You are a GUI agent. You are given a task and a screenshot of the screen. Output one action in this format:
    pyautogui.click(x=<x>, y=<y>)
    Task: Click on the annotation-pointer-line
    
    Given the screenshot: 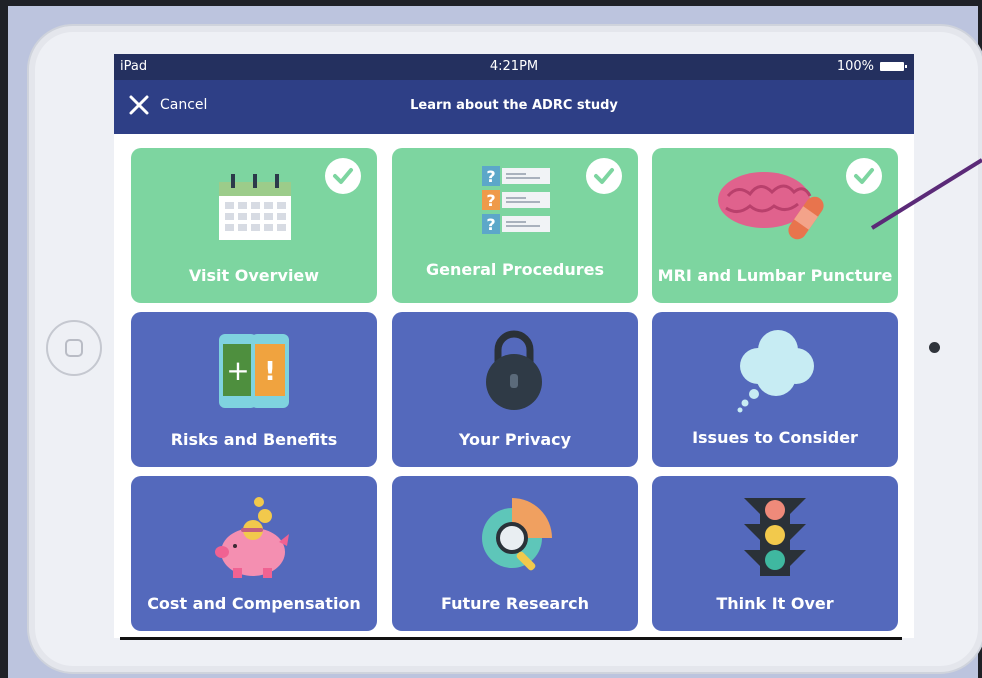 What is the action you would take?
    pyautogui.click(x=926, y=194)
    